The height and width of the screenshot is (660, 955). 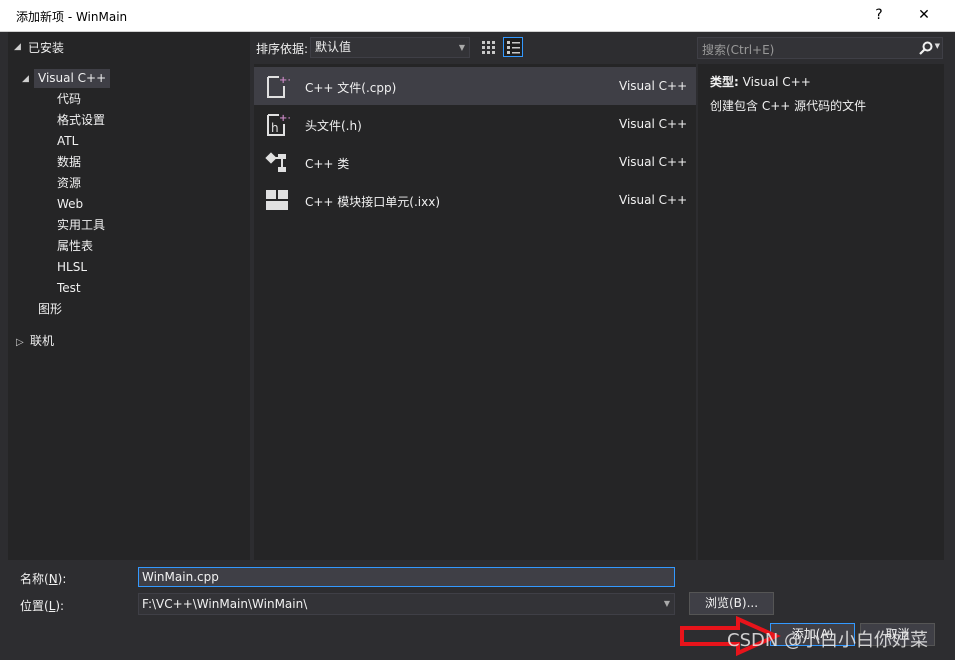 I want to click on tree-item-property-sheet: 属性表, so click(x=75, y=246).